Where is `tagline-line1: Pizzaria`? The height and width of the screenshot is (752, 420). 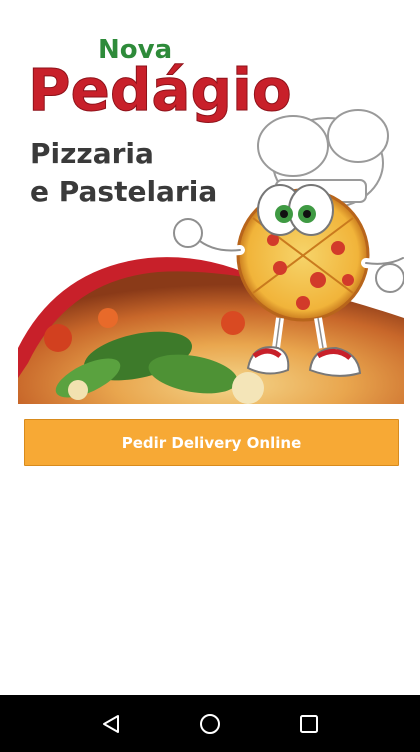
tagline-line1: Pizzaria is located at coordinates (92, 153).